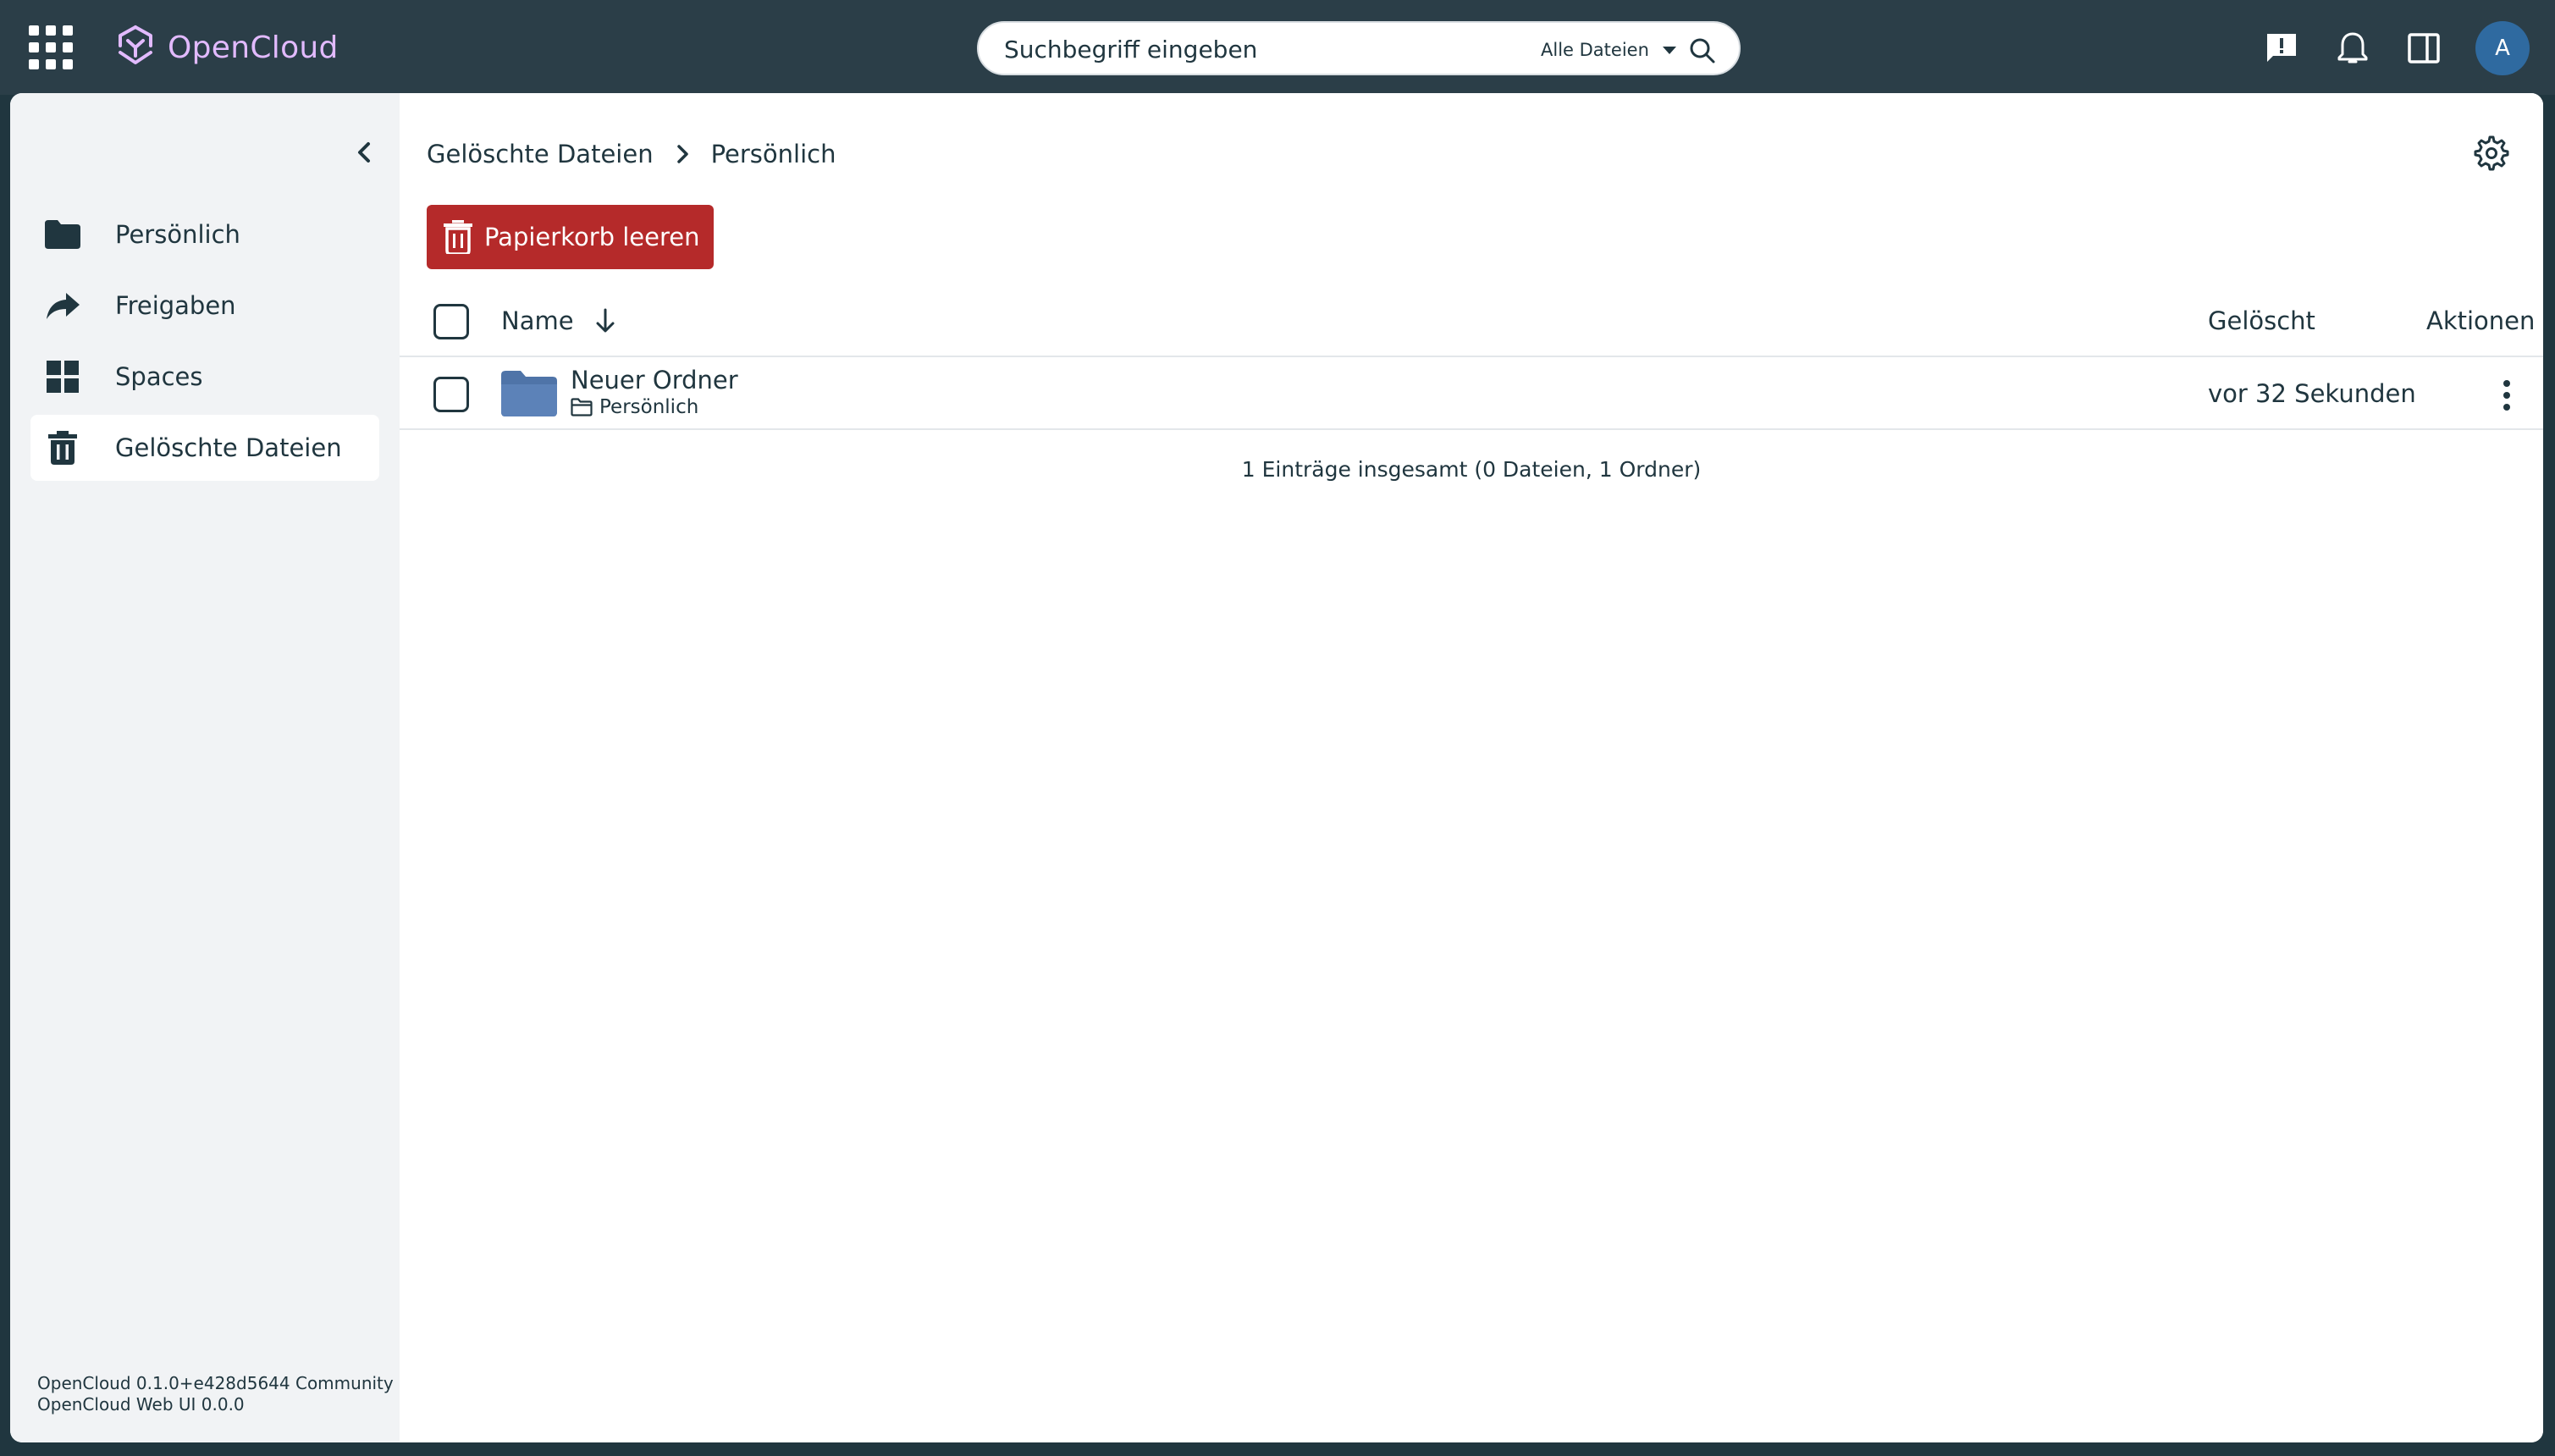 The image size is (2555, 1456). Describe the element at coordinates (253, 47) in the screenshot. I see `brand-name: OpenCloud` at that location.